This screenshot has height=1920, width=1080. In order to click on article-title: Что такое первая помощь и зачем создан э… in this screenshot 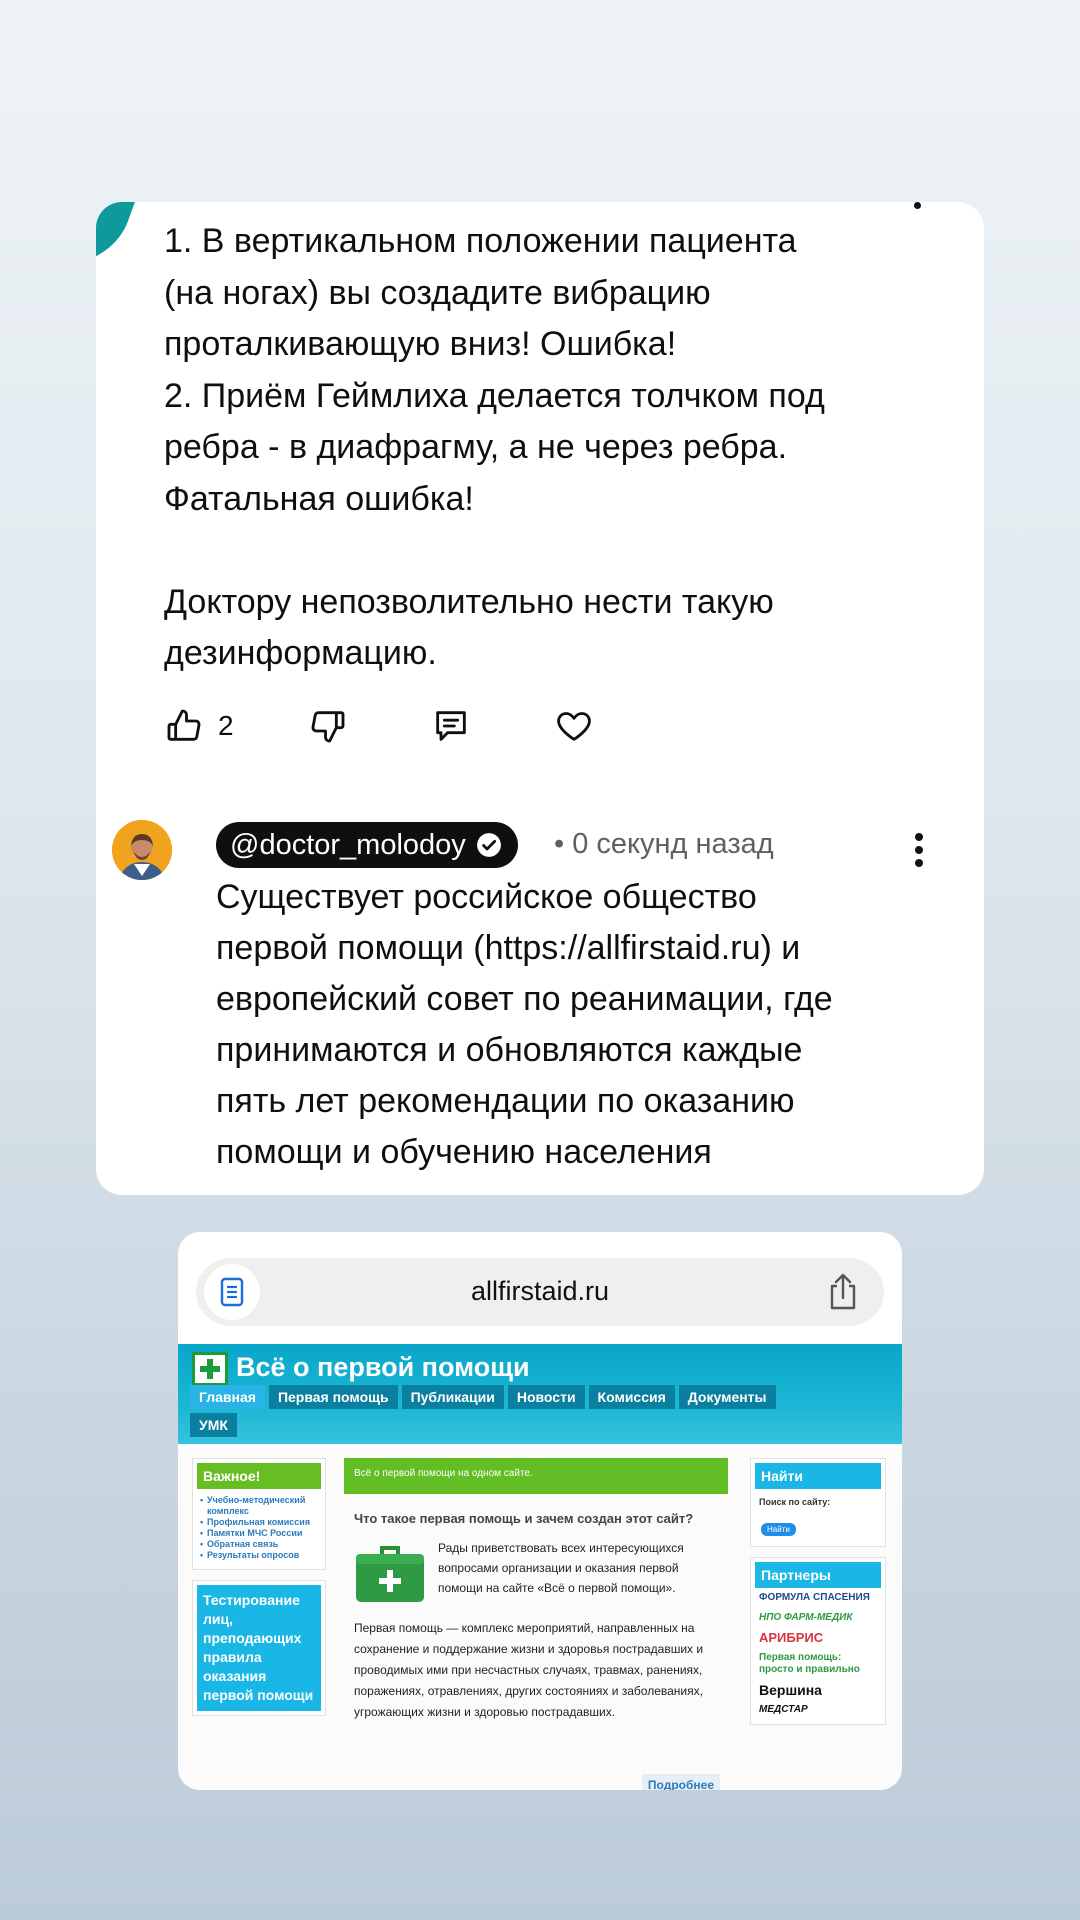, I will do `click(524, 1518)`.